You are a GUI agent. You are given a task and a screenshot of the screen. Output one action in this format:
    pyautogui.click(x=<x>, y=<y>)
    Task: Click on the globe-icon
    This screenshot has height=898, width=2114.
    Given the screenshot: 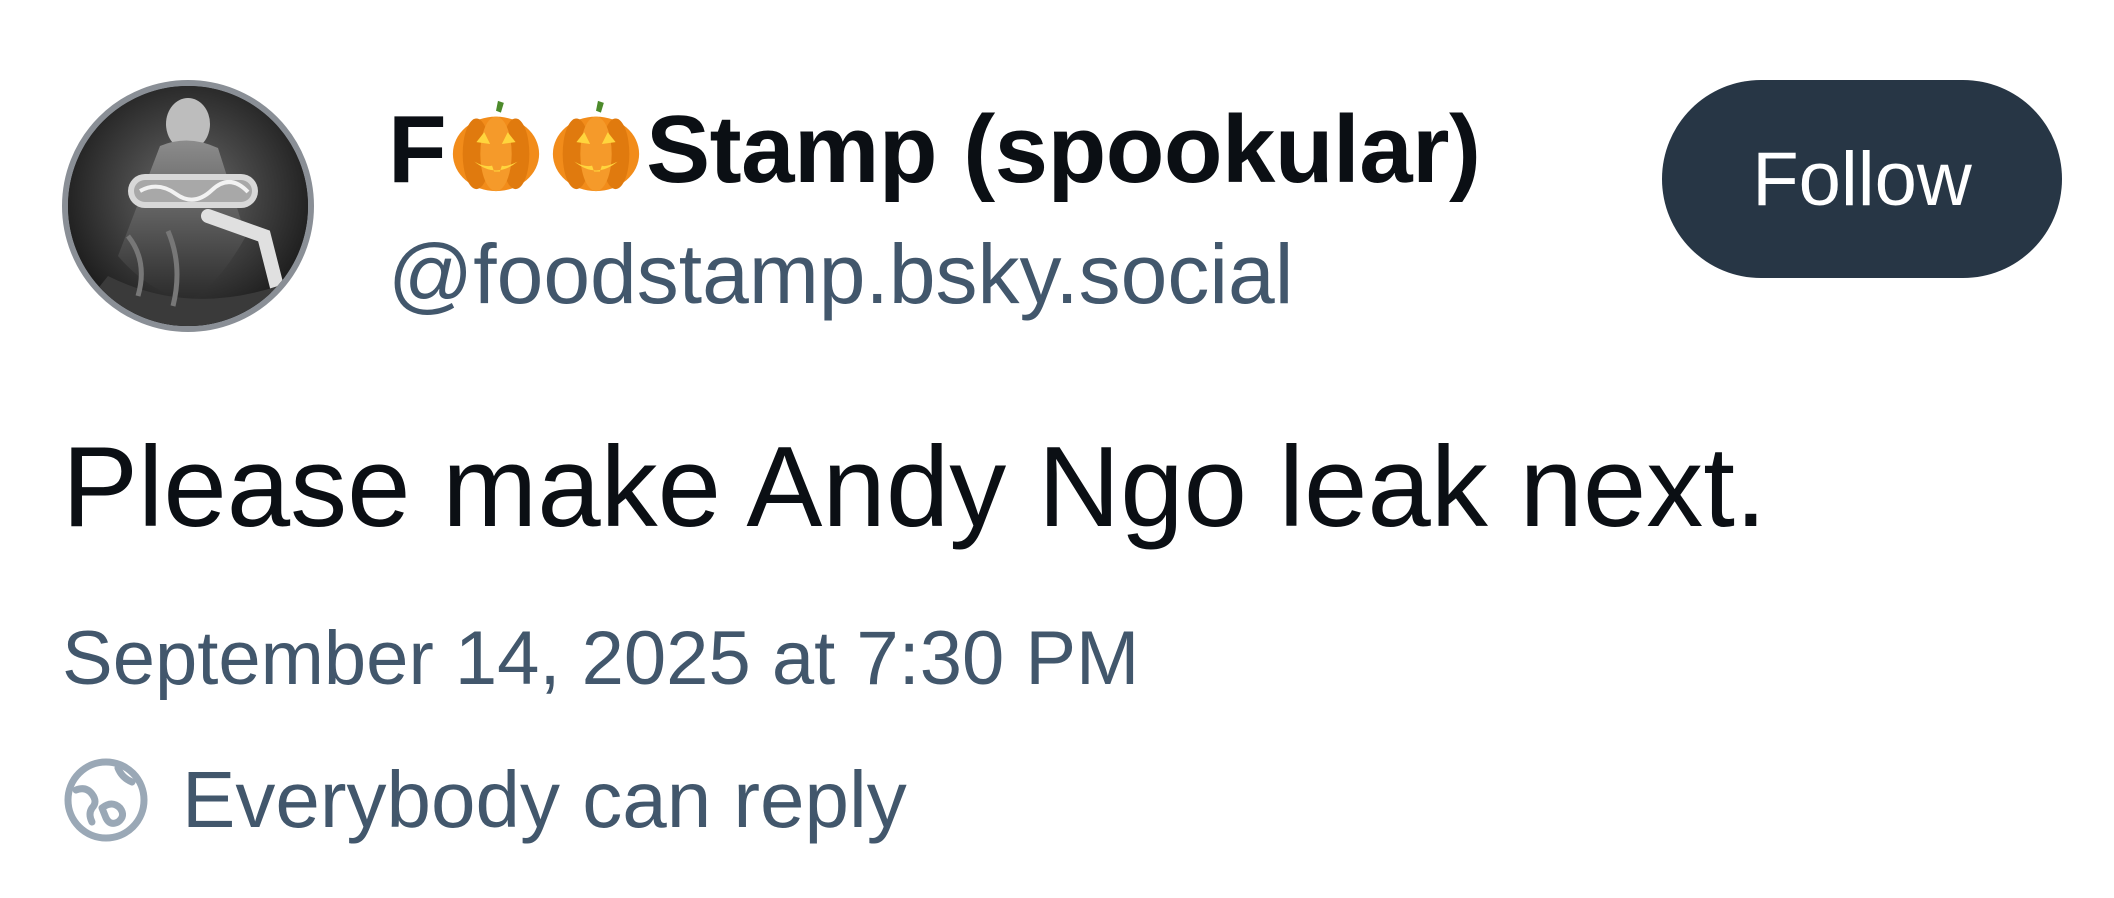 What is the action you would take?
    pyautogui.click(x=106, y=800)
    